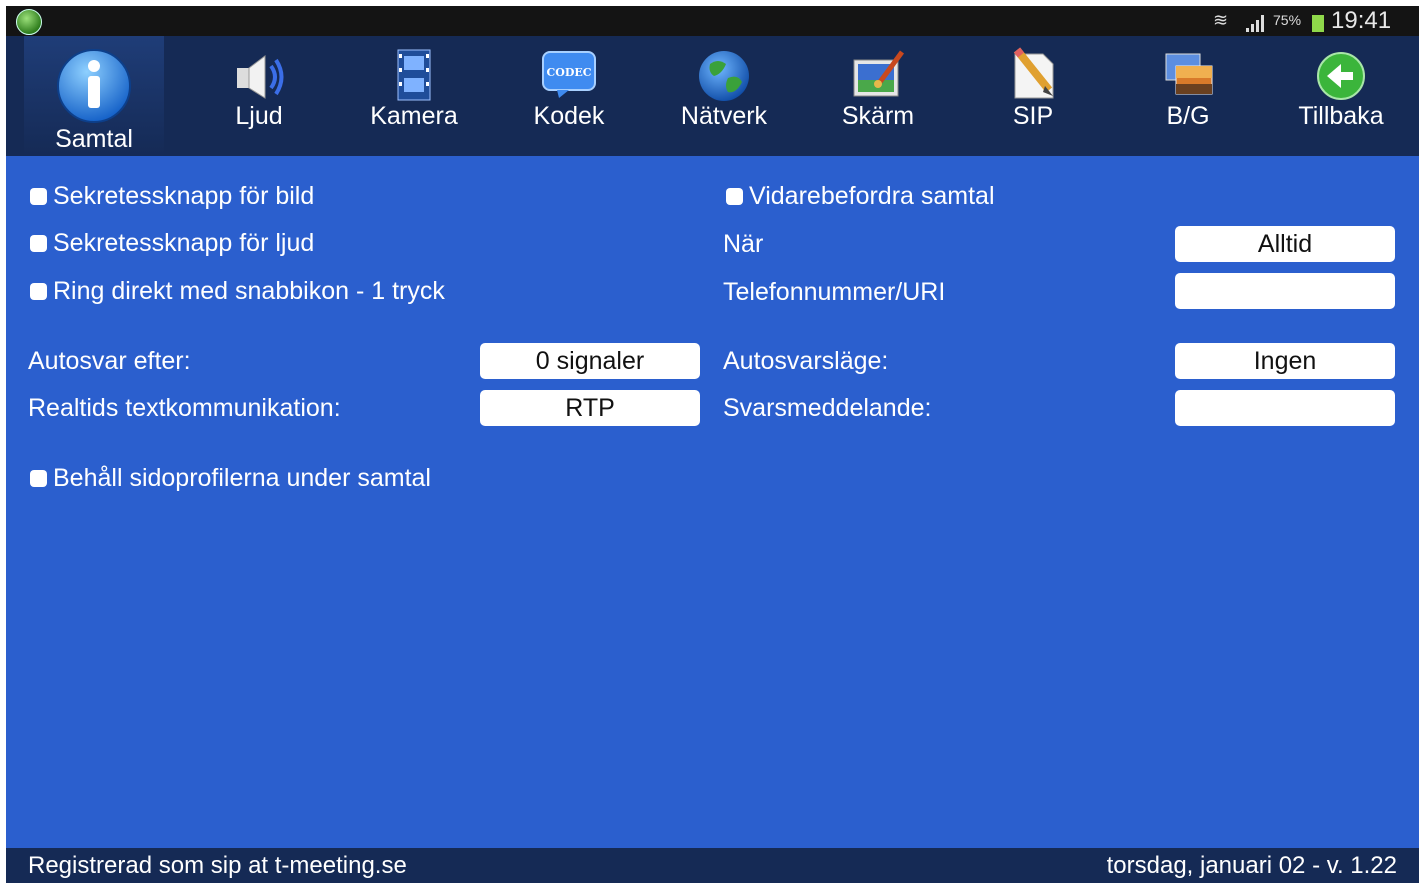  I want to click on tab-skarm: Skärm, so click(878, 96).